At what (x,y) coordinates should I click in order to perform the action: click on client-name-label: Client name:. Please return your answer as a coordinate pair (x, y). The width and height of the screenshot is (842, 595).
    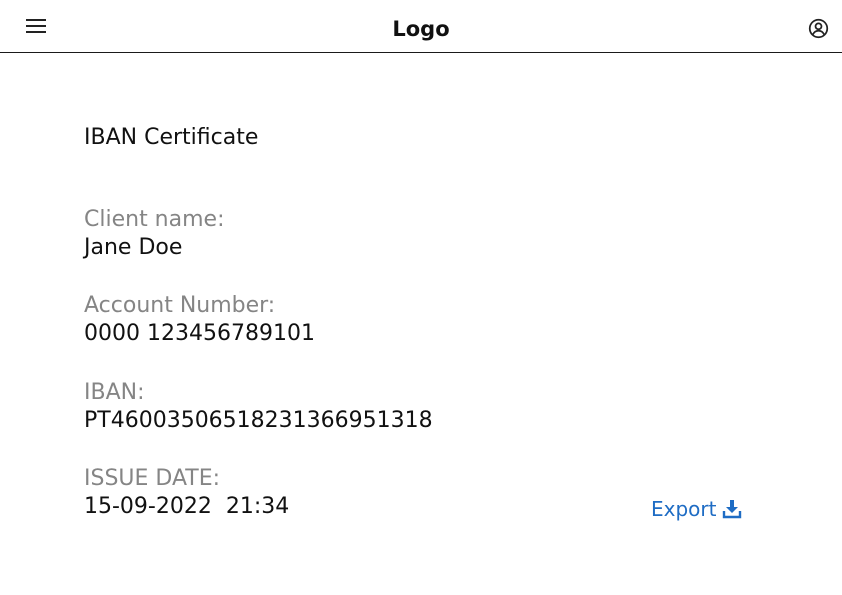
    Looking at the image, I should click on (154, 219).